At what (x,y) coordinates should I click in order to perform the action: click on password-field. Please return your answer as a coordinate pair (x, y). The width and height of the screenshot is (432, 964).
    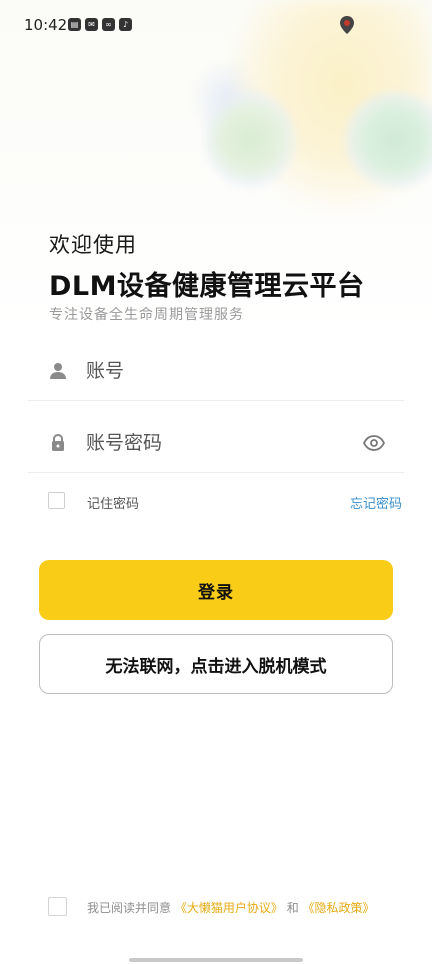
    Looking at the image, I should click on (216, 443).